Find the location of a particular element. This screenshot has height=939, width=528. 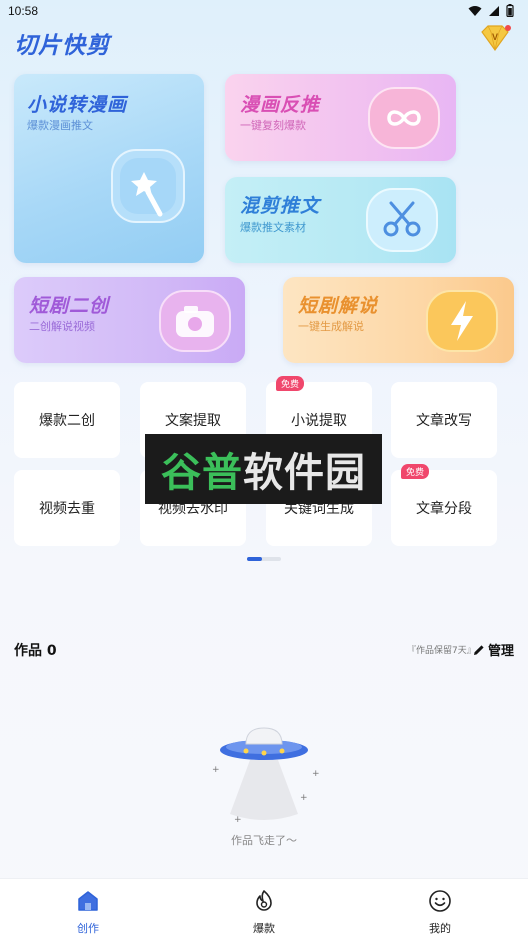

card-title: 混剪推文 is located at coordinates (280, 206).